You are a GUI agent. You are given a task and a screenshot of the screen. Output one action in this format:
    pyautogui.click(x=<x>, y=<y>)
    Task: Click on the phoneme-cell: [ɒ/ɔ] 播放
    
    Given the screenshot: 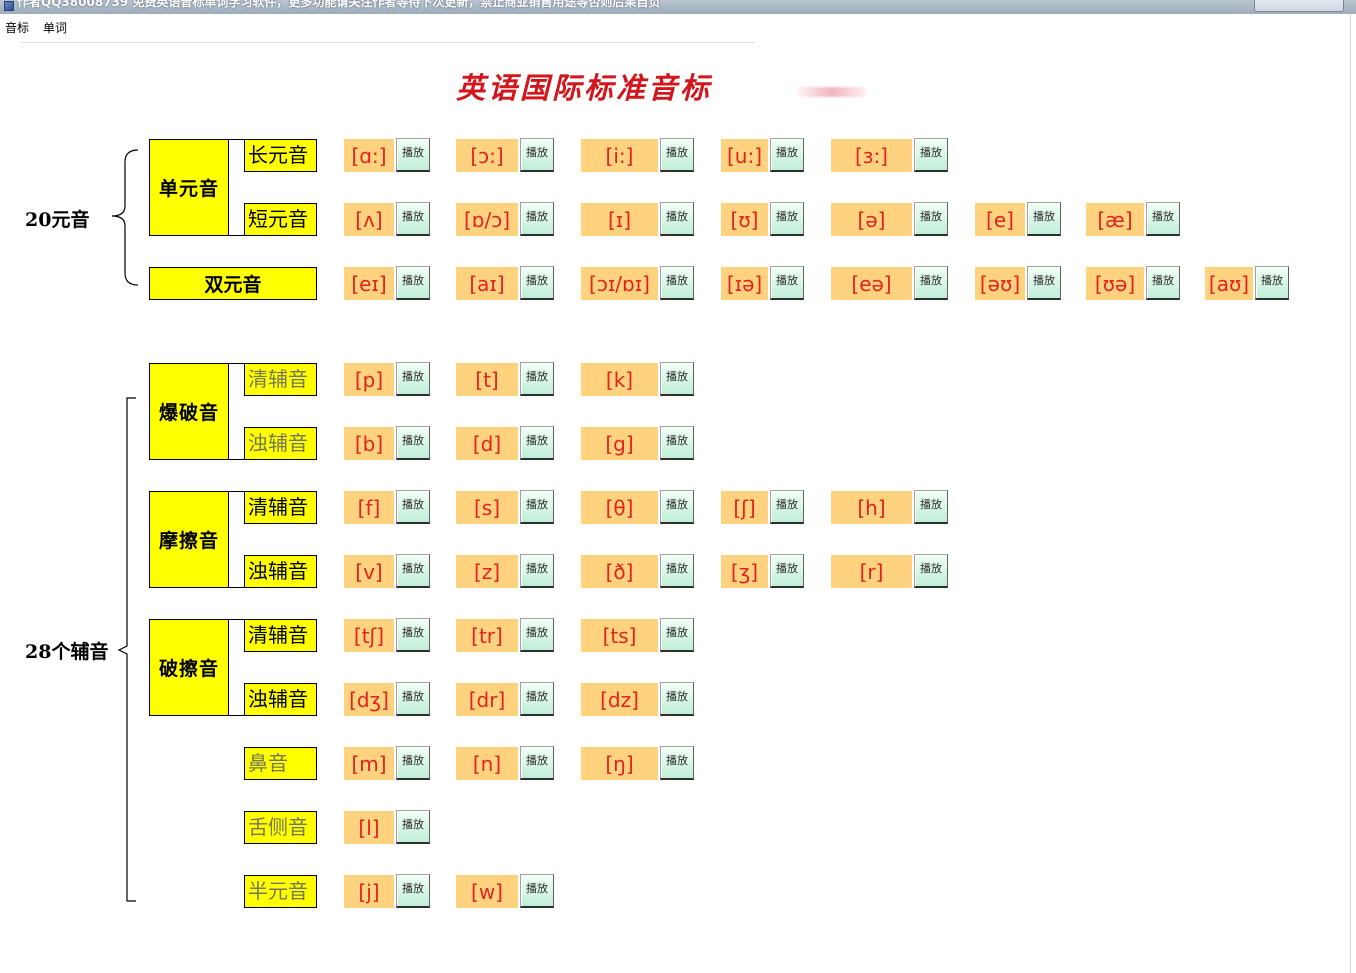 What is the action you would take?
    pyautogui.click(x=505, y=219)
    